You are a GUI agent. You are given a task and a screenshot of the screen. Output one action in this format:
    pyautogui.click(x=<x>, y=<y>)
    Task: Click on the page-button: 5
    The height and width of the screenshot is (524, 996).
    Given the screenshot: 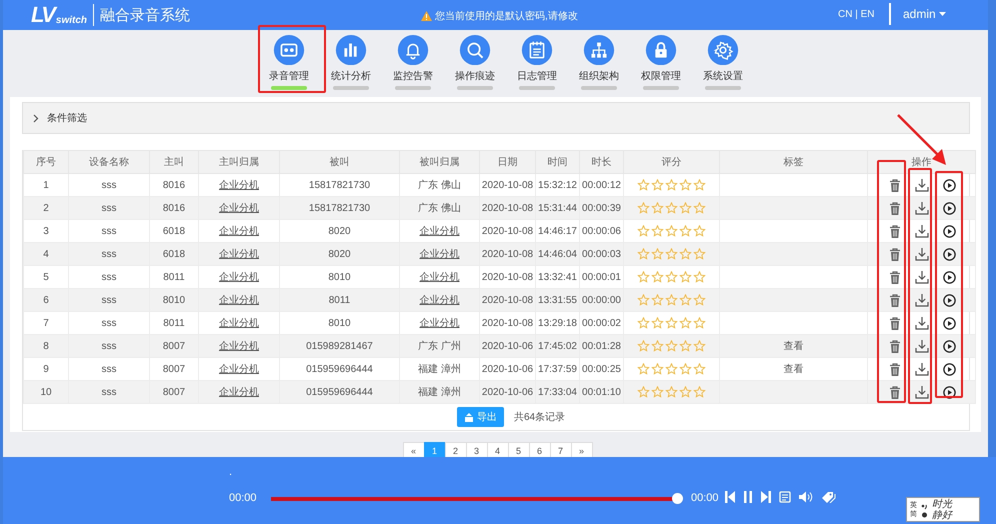 What is the action you would take?
    pyautogui.click(x=519, y=449)
    